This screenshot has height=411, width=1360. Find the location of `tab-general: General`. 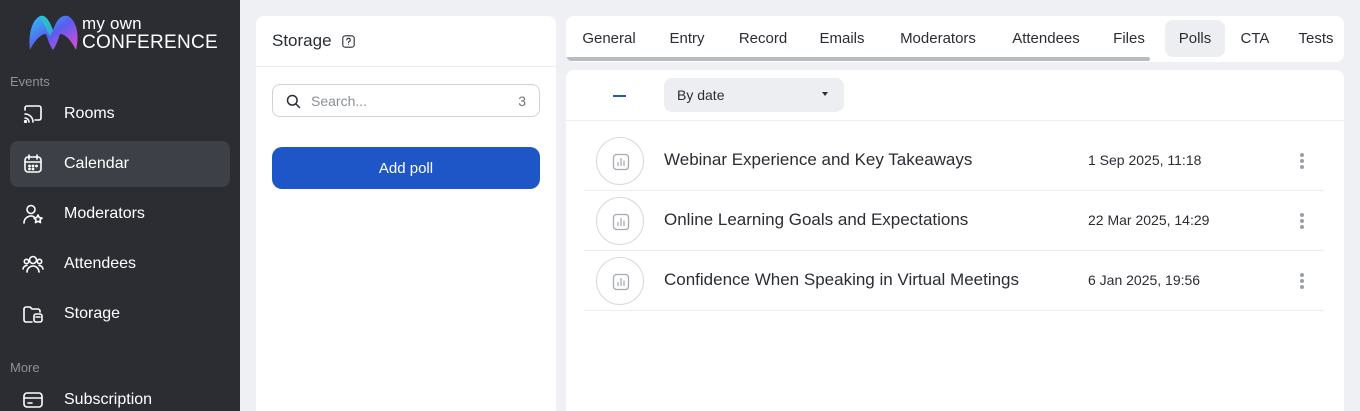

tab-general: General is located at coordinates (609, 38).